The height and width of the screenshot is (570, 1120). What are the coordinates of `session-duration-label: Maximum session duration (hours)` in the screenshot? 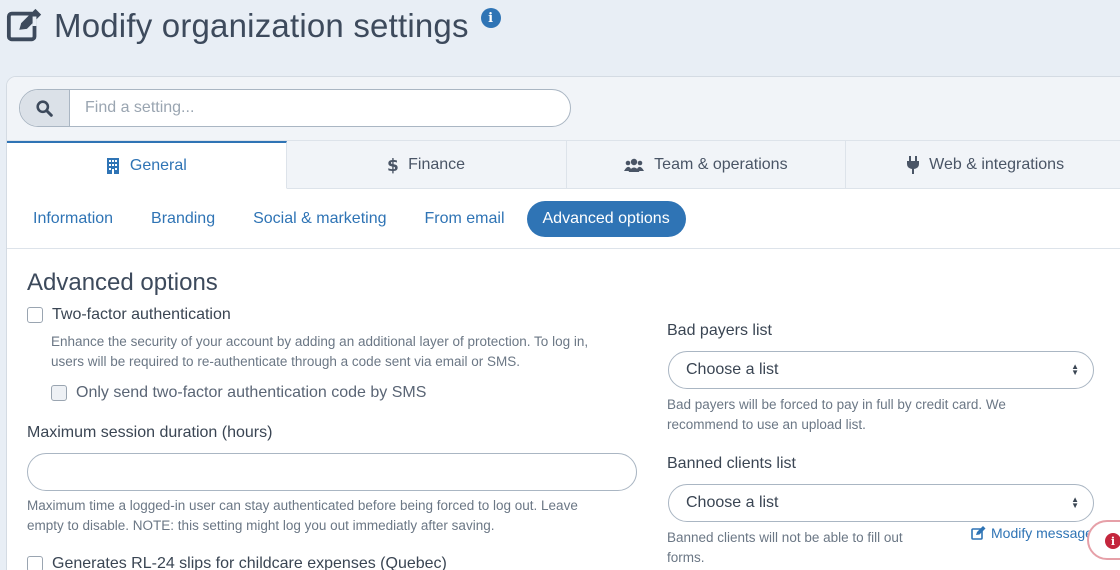 It's located at (150, 432).